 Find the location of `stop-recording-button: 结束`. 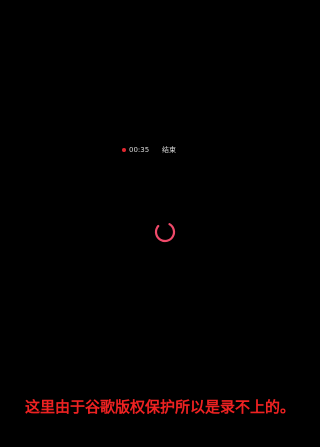

stop-recording-button: 结束 is located at coordinates (169, 150).